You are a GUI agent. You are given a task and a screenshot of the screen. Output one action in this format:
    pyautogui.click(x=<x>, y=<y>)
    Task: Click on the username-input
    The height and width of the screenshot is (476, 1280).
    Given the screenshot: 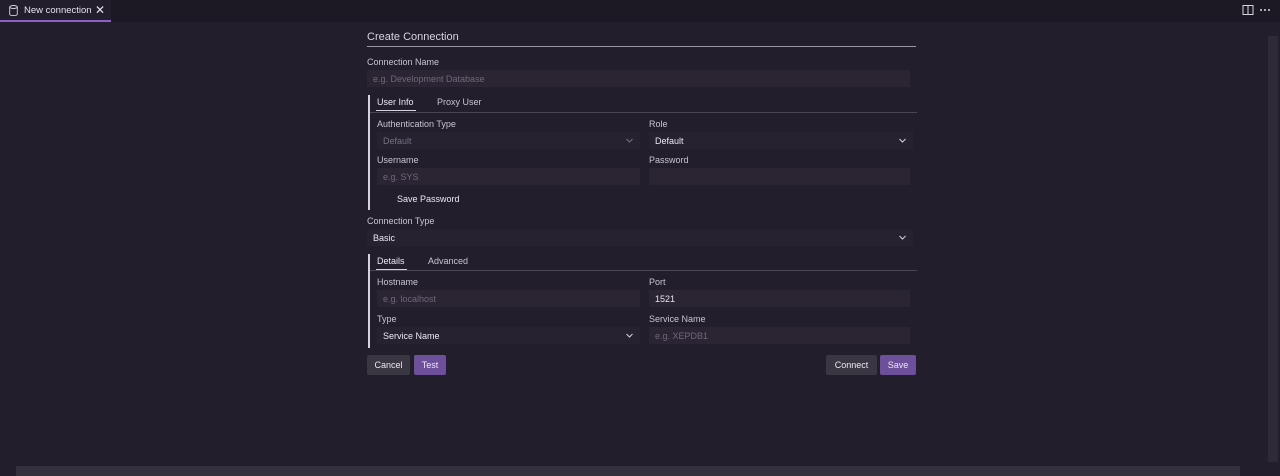 What is the action you would take?
    pyautogui.click(x=508, y=176)
    